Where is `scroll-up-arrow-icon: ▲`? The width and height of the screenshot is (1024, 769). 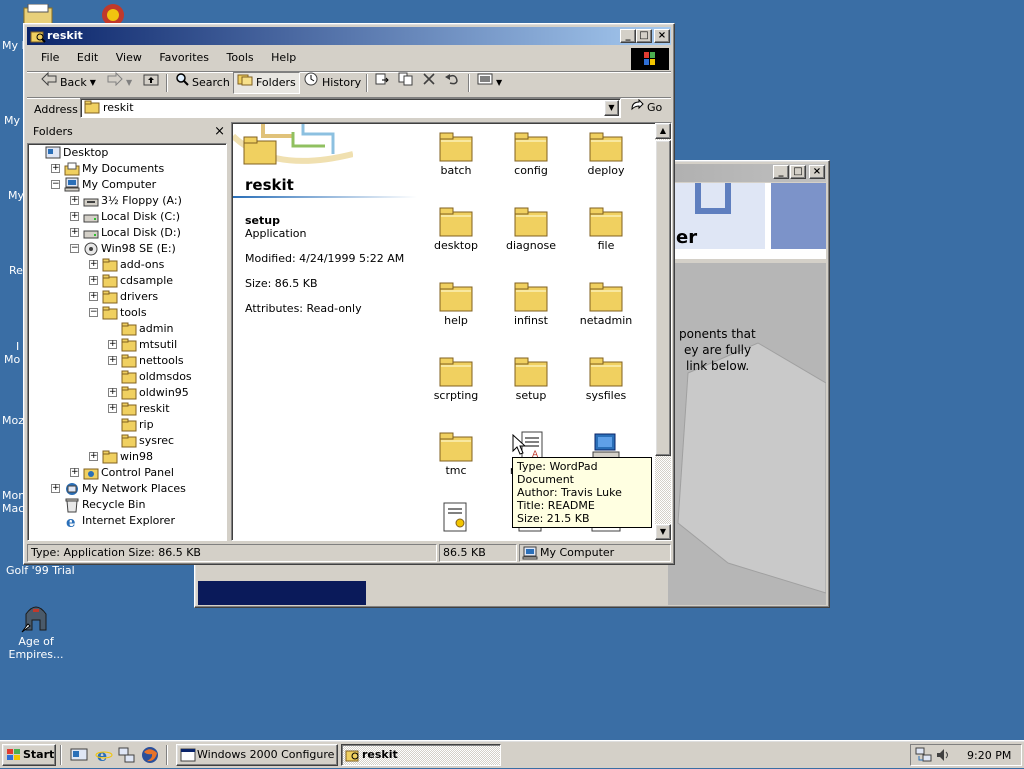 scroll-up-arrow-icon: ▲ is located at coordinates (663, 131).